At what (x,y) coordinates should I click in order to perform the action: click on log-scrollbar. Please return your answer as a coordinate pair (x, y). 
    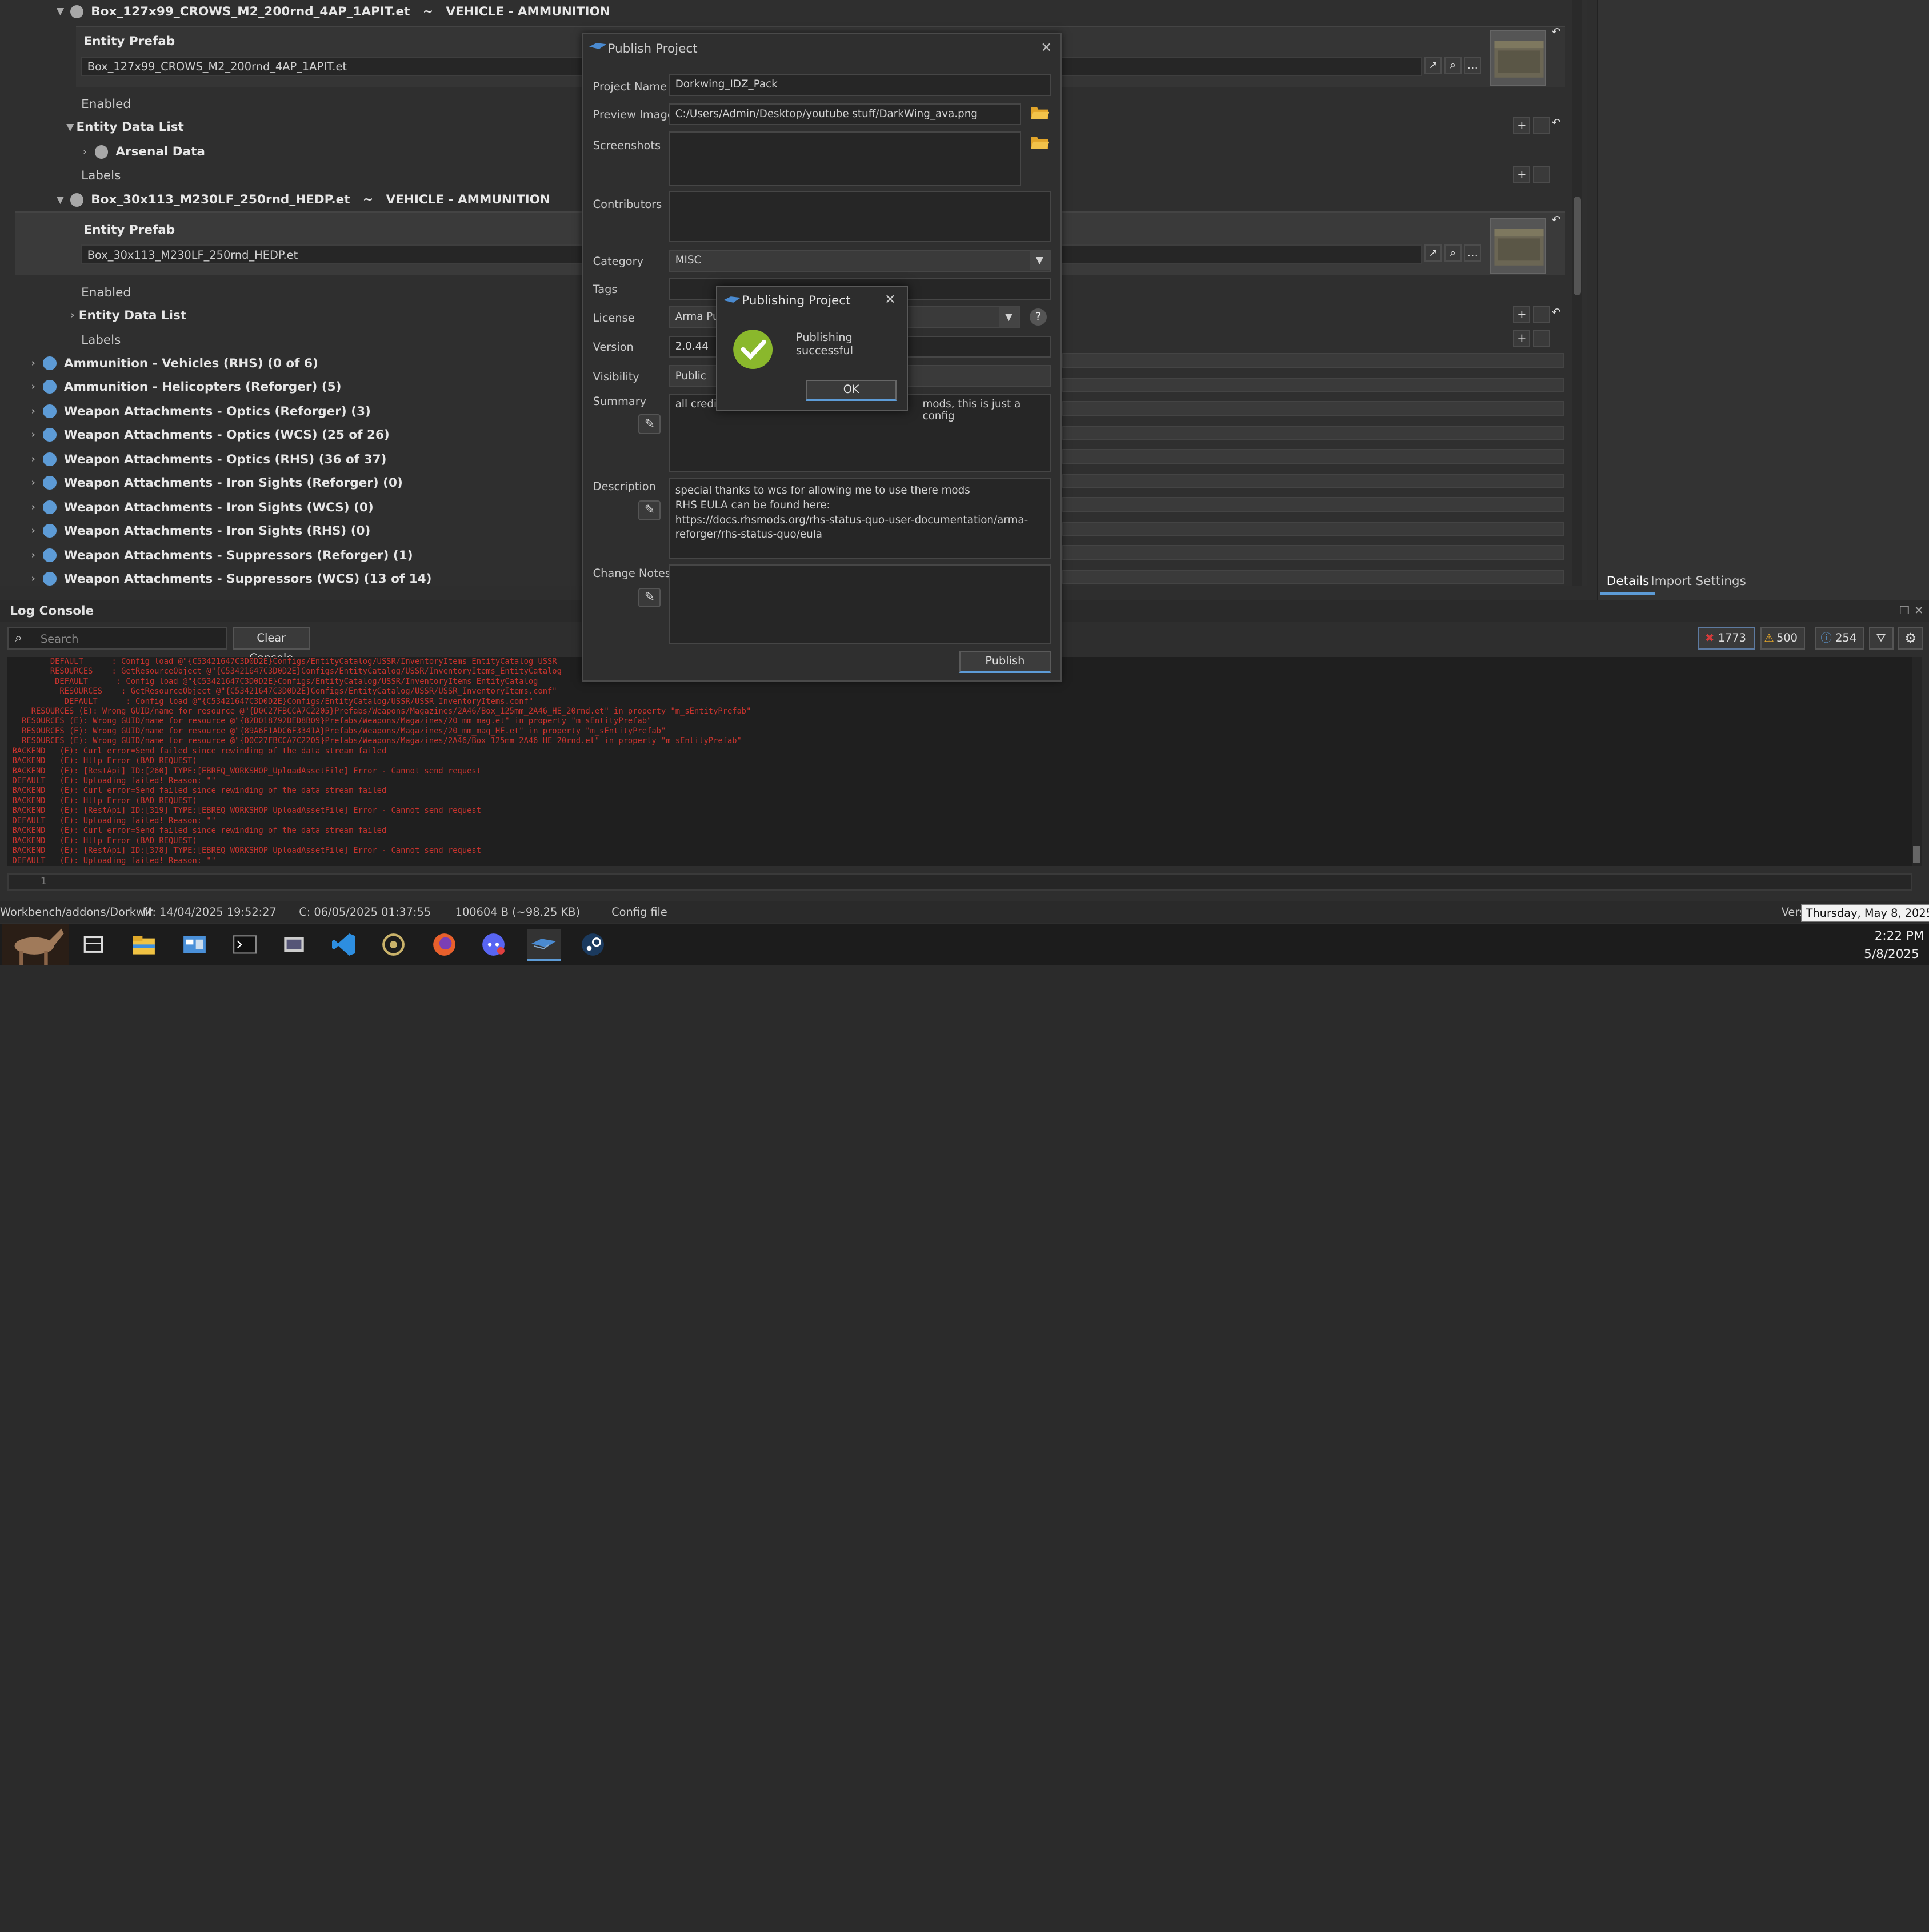
    Looking at the image, I should click on (1916, 761).